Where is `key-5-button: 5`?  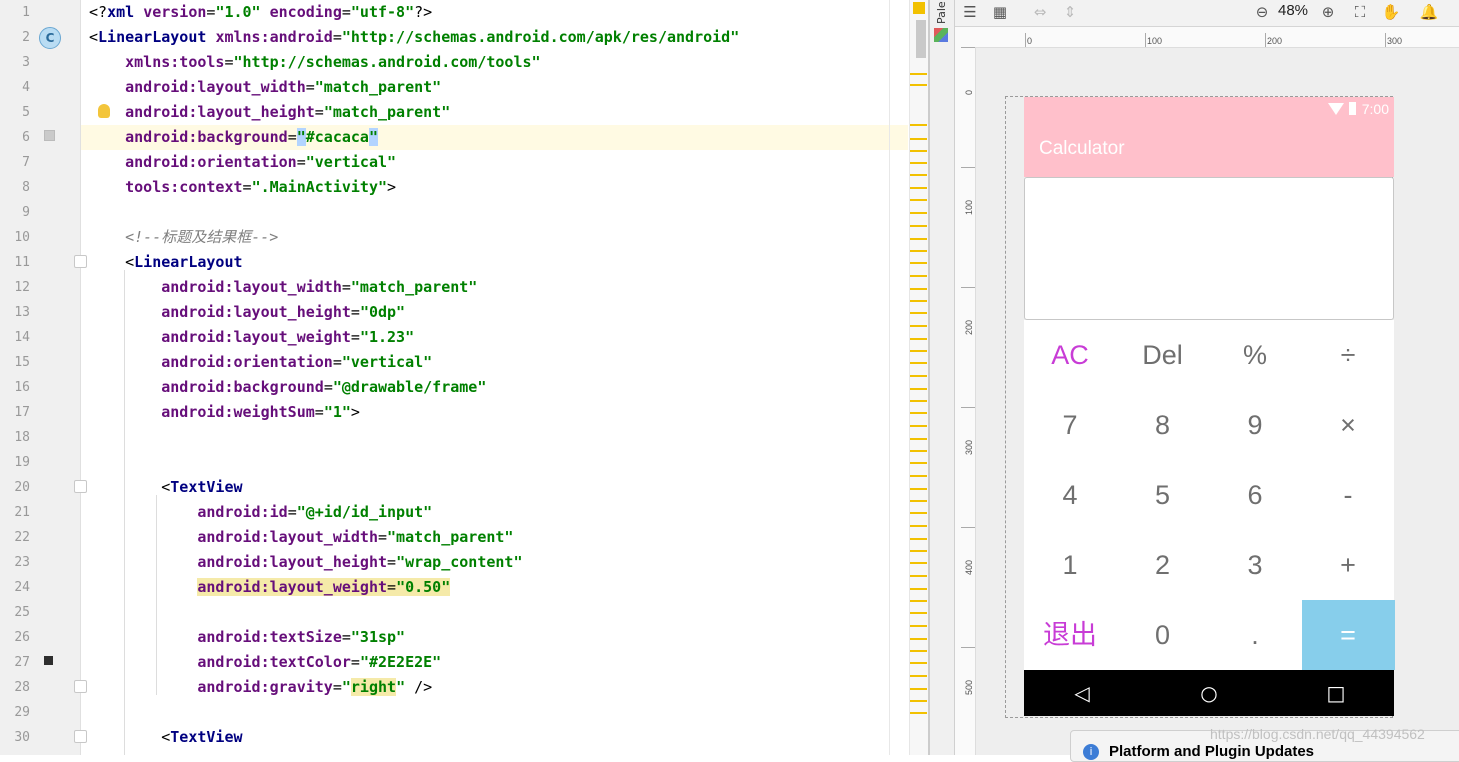
key-5-button: 5 is located at coordinates (1163, 495).